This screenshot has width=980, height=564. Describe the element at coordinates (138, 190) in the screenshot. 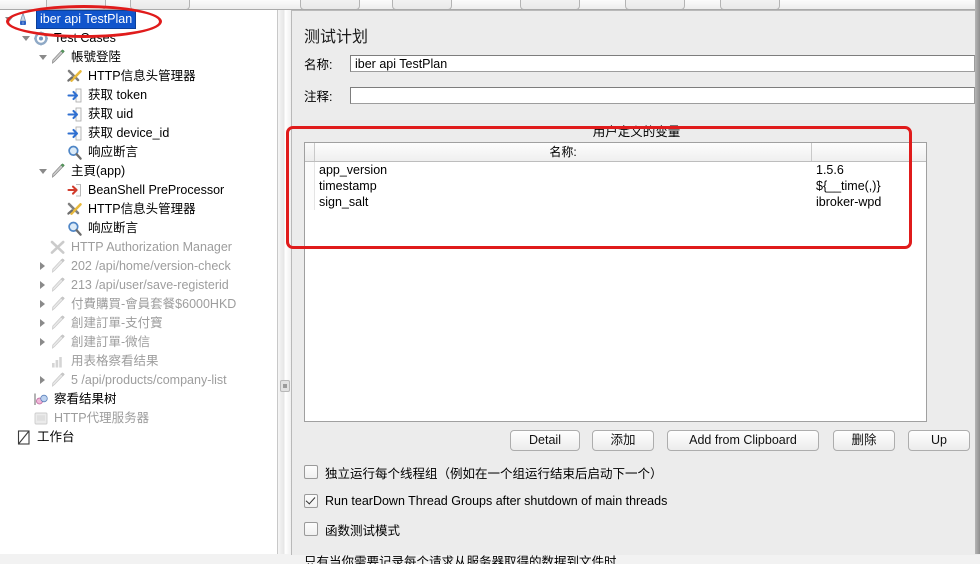

I see `tree-node: BeanShell PreProcessor` at that location.